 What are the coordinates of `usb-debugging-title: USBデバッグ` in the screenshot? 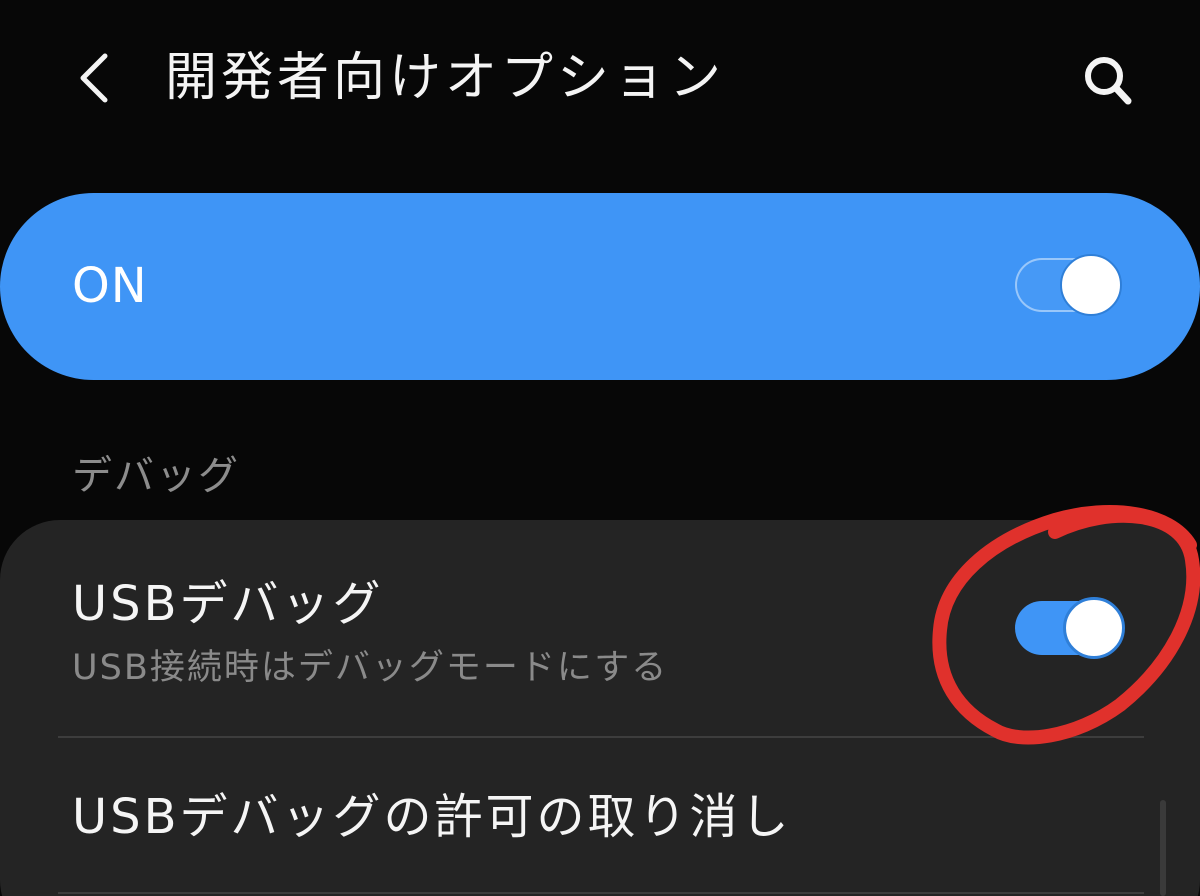 It's located at (228, 604).